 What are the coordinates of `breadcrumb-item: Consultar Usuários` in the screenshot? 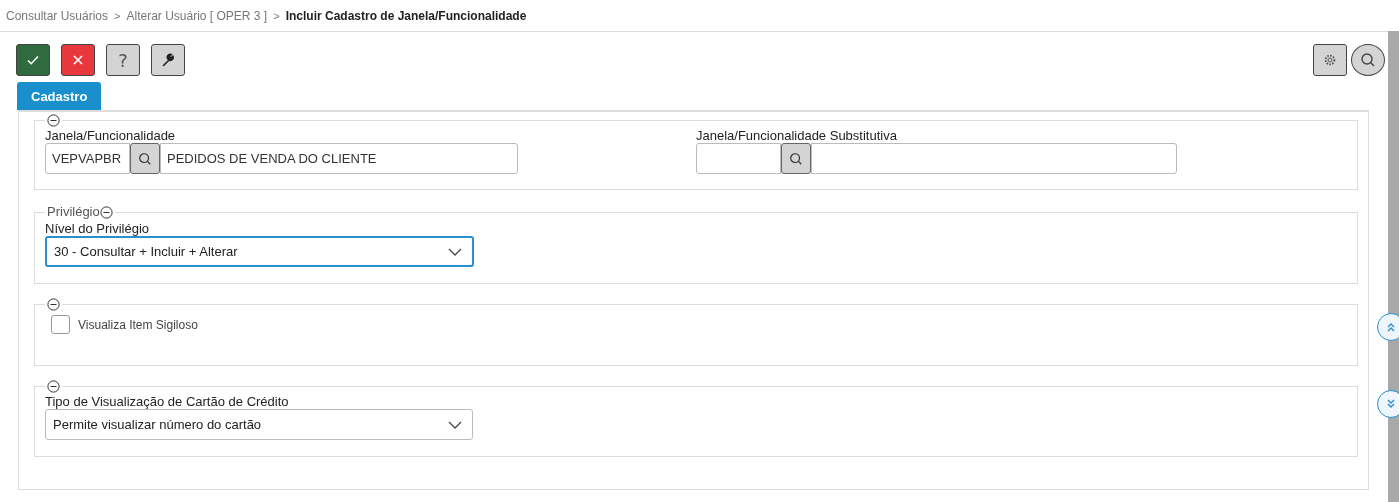 It's located at (57, 15).